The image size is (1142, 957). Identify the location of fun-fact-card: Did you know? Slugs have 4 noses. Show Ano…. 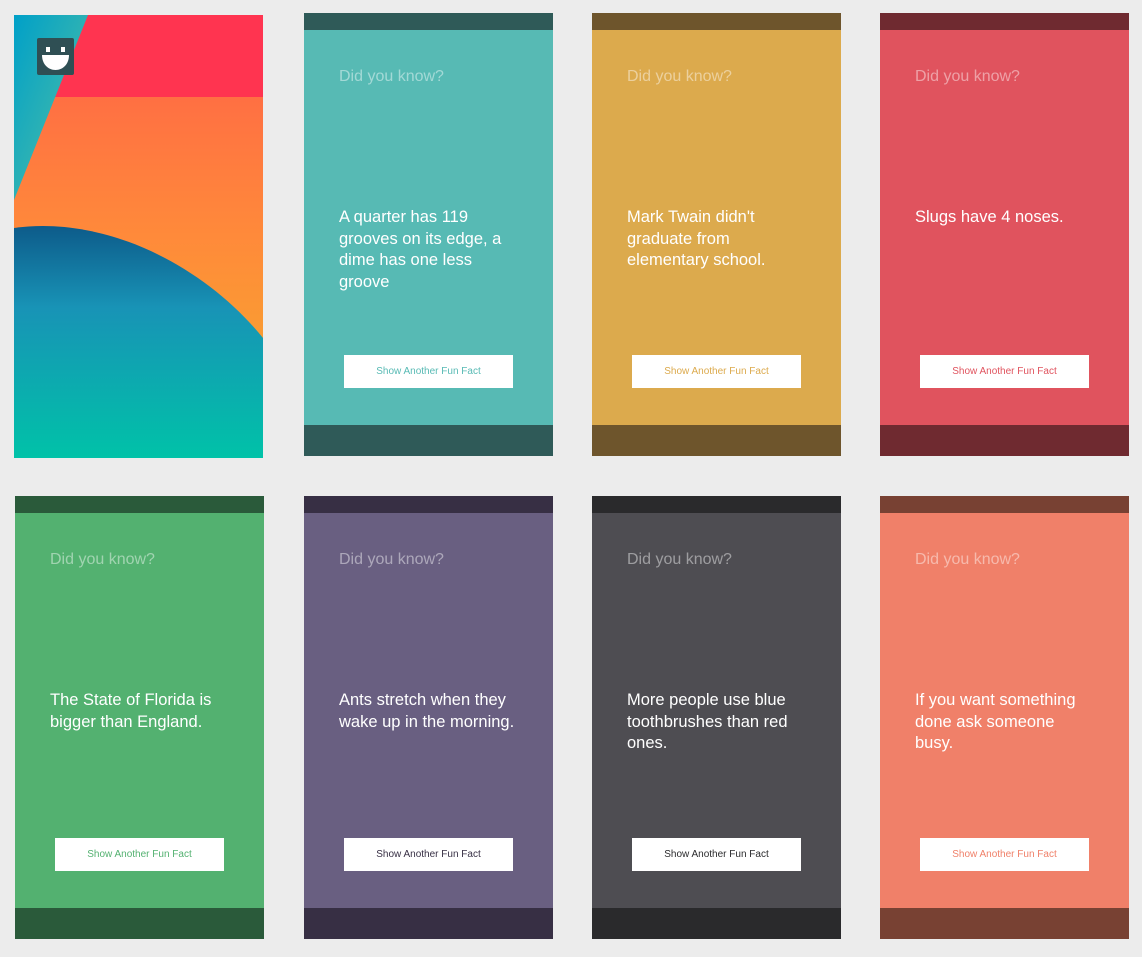
(1004, 234).